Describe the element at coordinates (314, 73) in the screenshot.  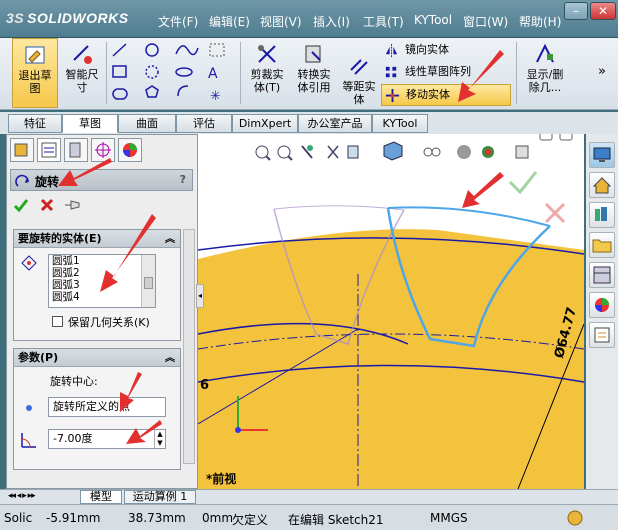
I see `convert-entities-button: 转换实 体引用` at that location.